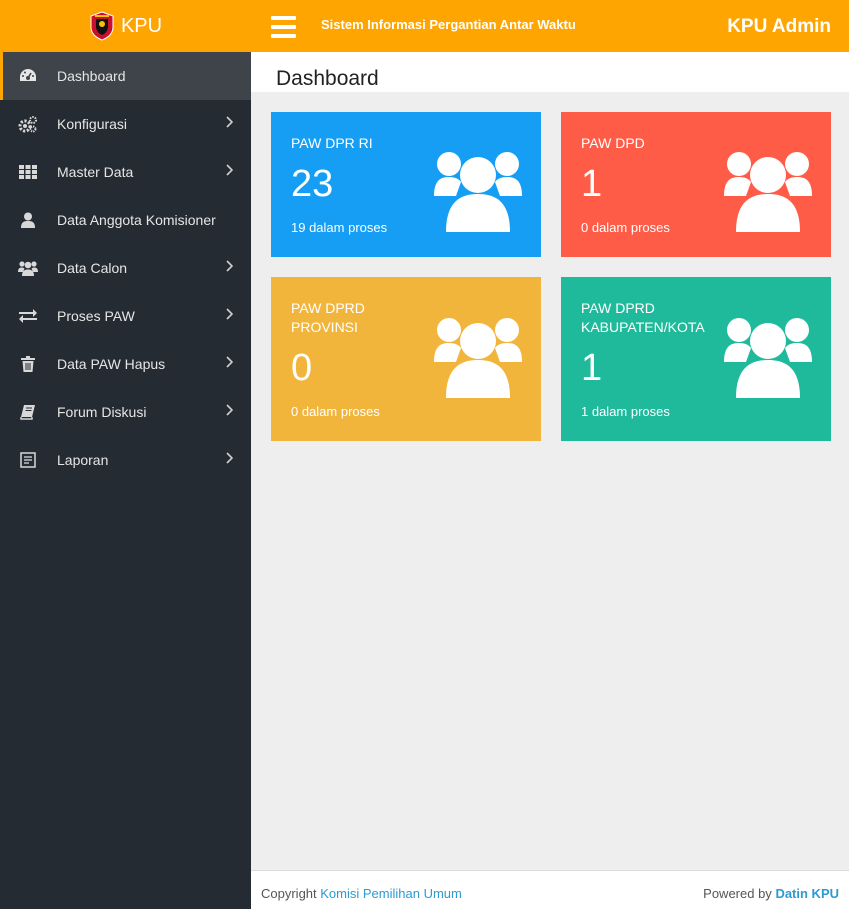  What do you see at coordinates (406, 359) in the screenshot?
I see `card-paw-dprd-provinsi: PAW DPRD PROVINSI 0 0 dalam proses` at bounding box center [406, 359].